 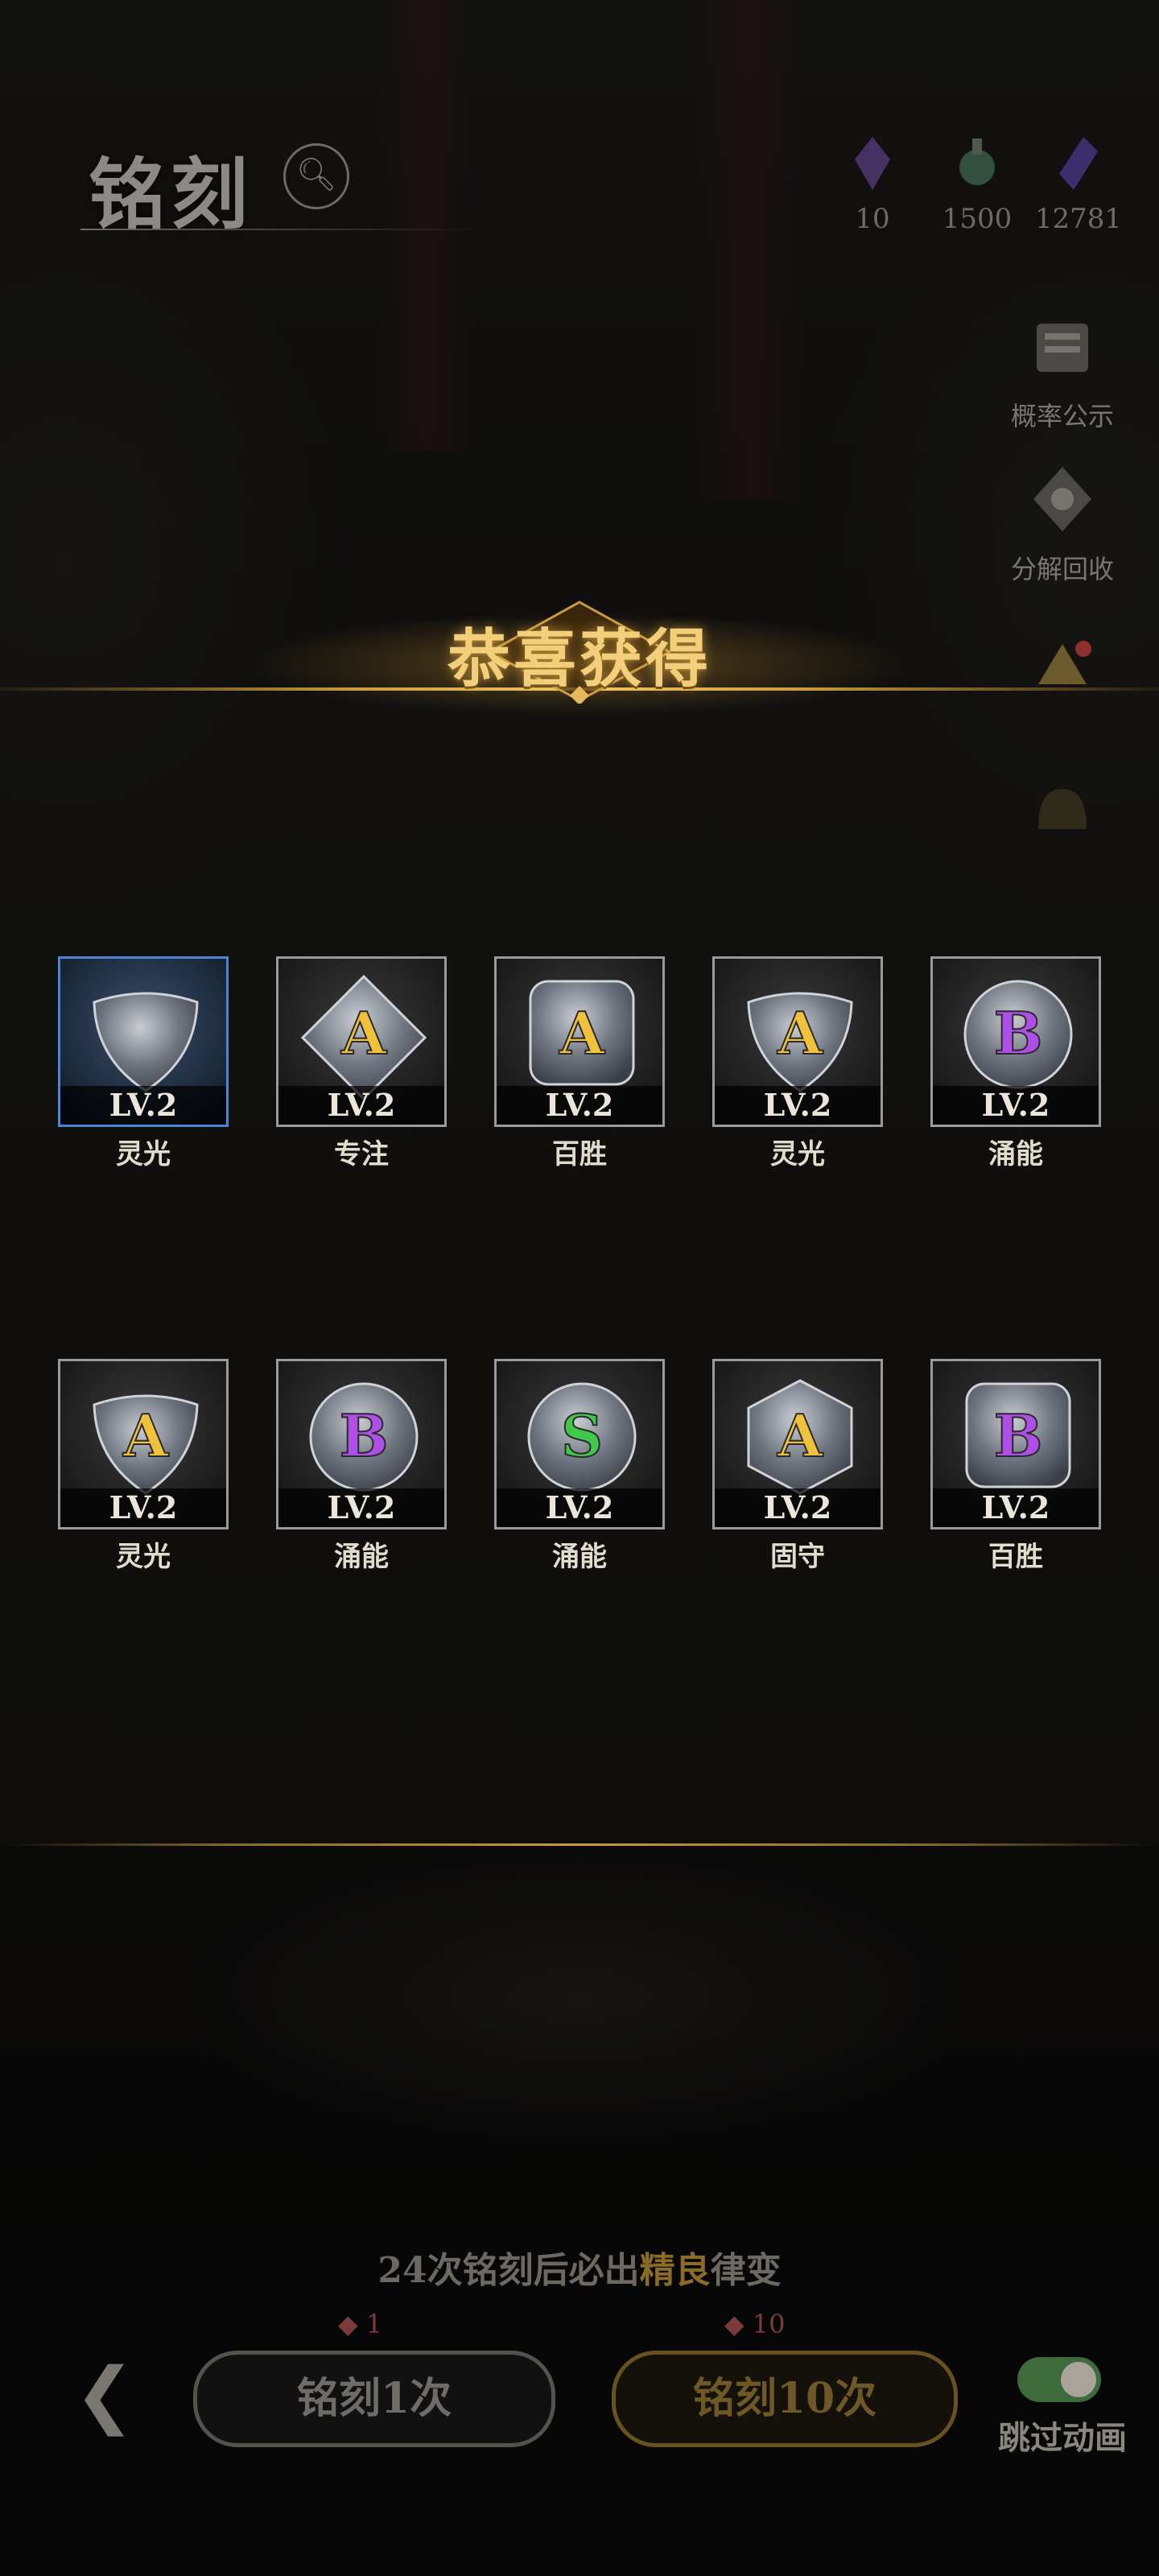 I want to click on reward-banner: 恭喜获得, so click(x=579, y=652).